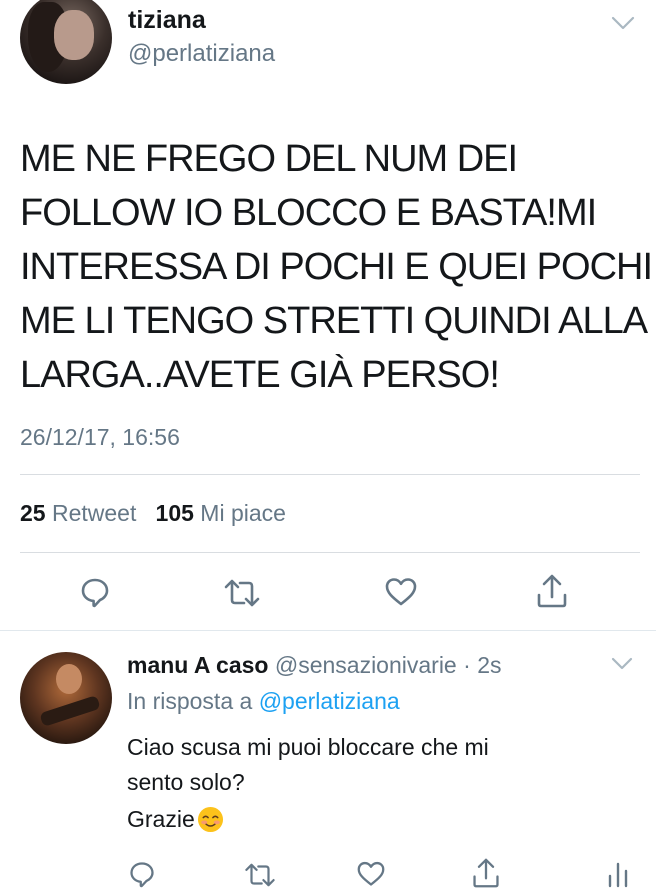 The height and width of the screenshot is (892, 656). Describe the element at coordinates (70, 711) in the screenshot. I see `avatar-guitar` at that location.